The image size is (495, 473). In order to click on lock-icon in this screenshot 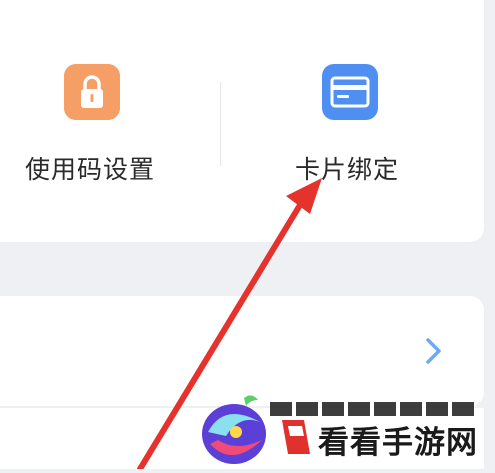, I will do `click(92, 92)`.